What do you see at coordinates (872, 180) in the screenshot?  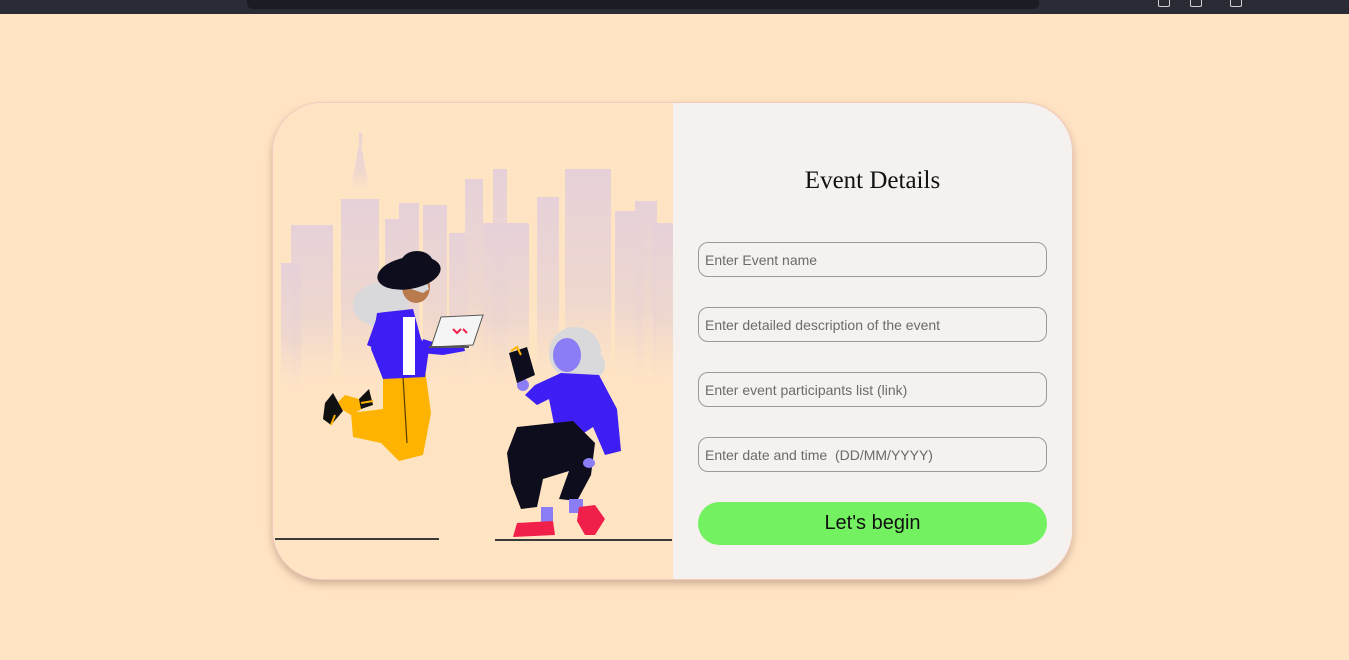 I see `form-title: Event Details` at bounding box center [872, 180].